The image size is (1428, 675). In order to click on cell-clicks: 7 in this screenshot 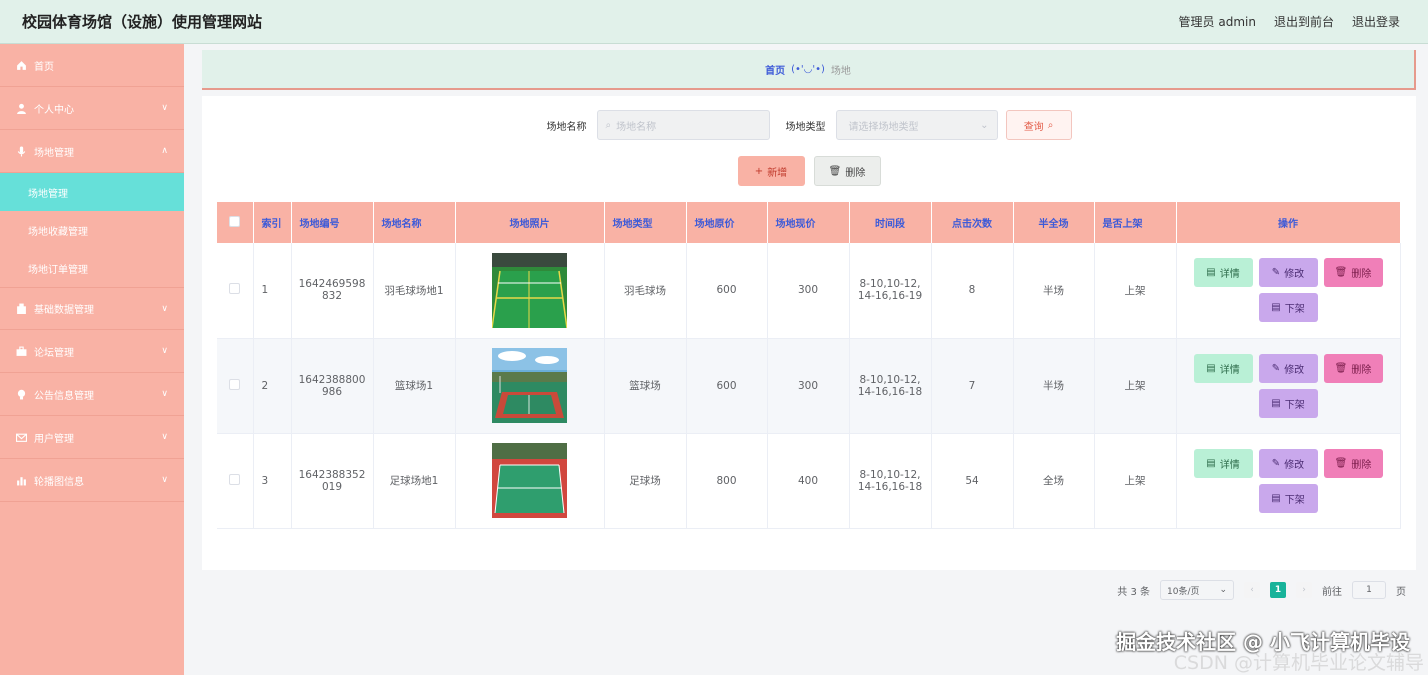, I will do `click(972, 386)`.